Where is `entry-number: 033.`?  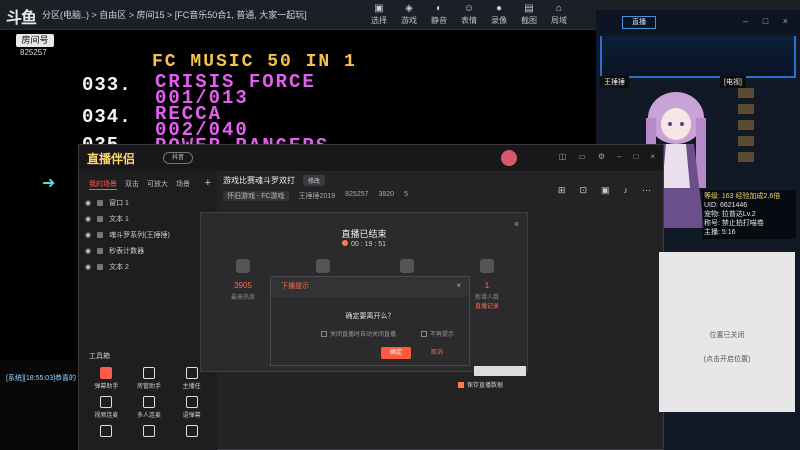 entry-number: 033. is located at coordinates (107, 85).